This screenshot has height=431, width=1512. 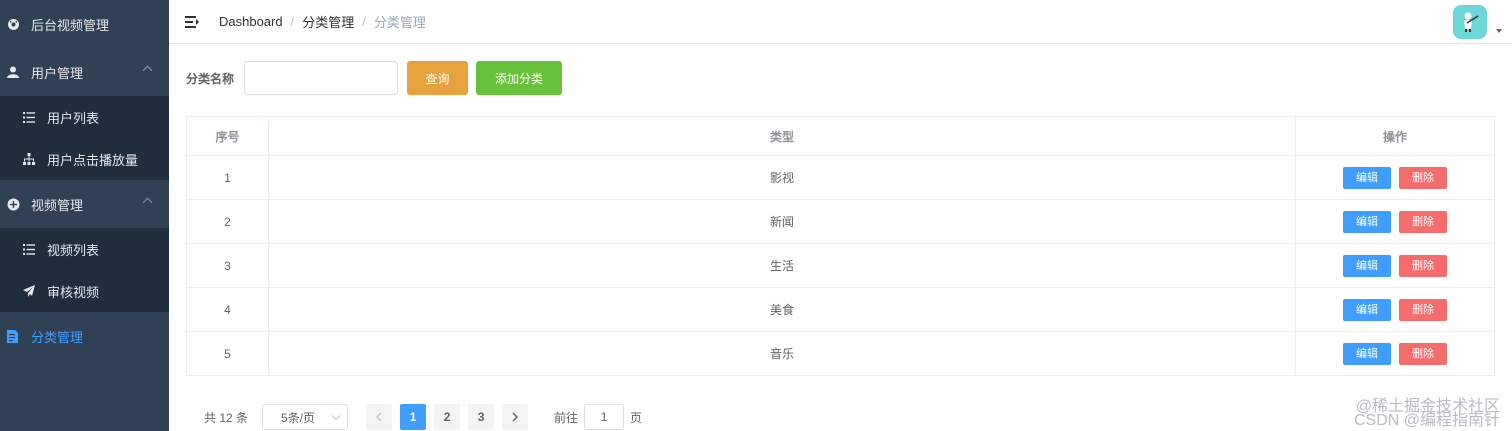 What do you see at coordinates (13, 72) in the screenshot?
I see `user-icon` at bounding box center [13, 72].